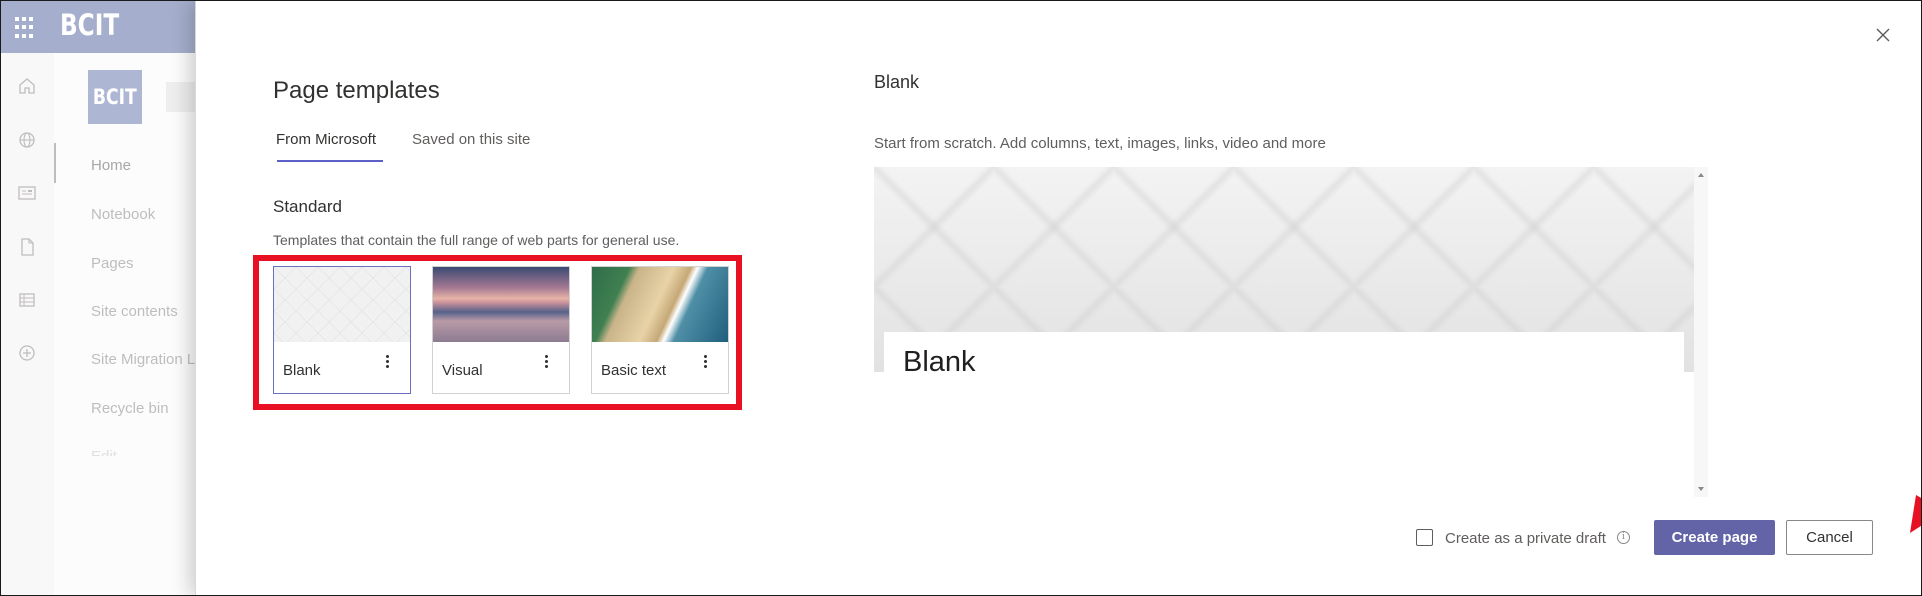 The width and height of the screenshot is (1922, 596). I want to click on active-tab-indicator, so click(330, 161).